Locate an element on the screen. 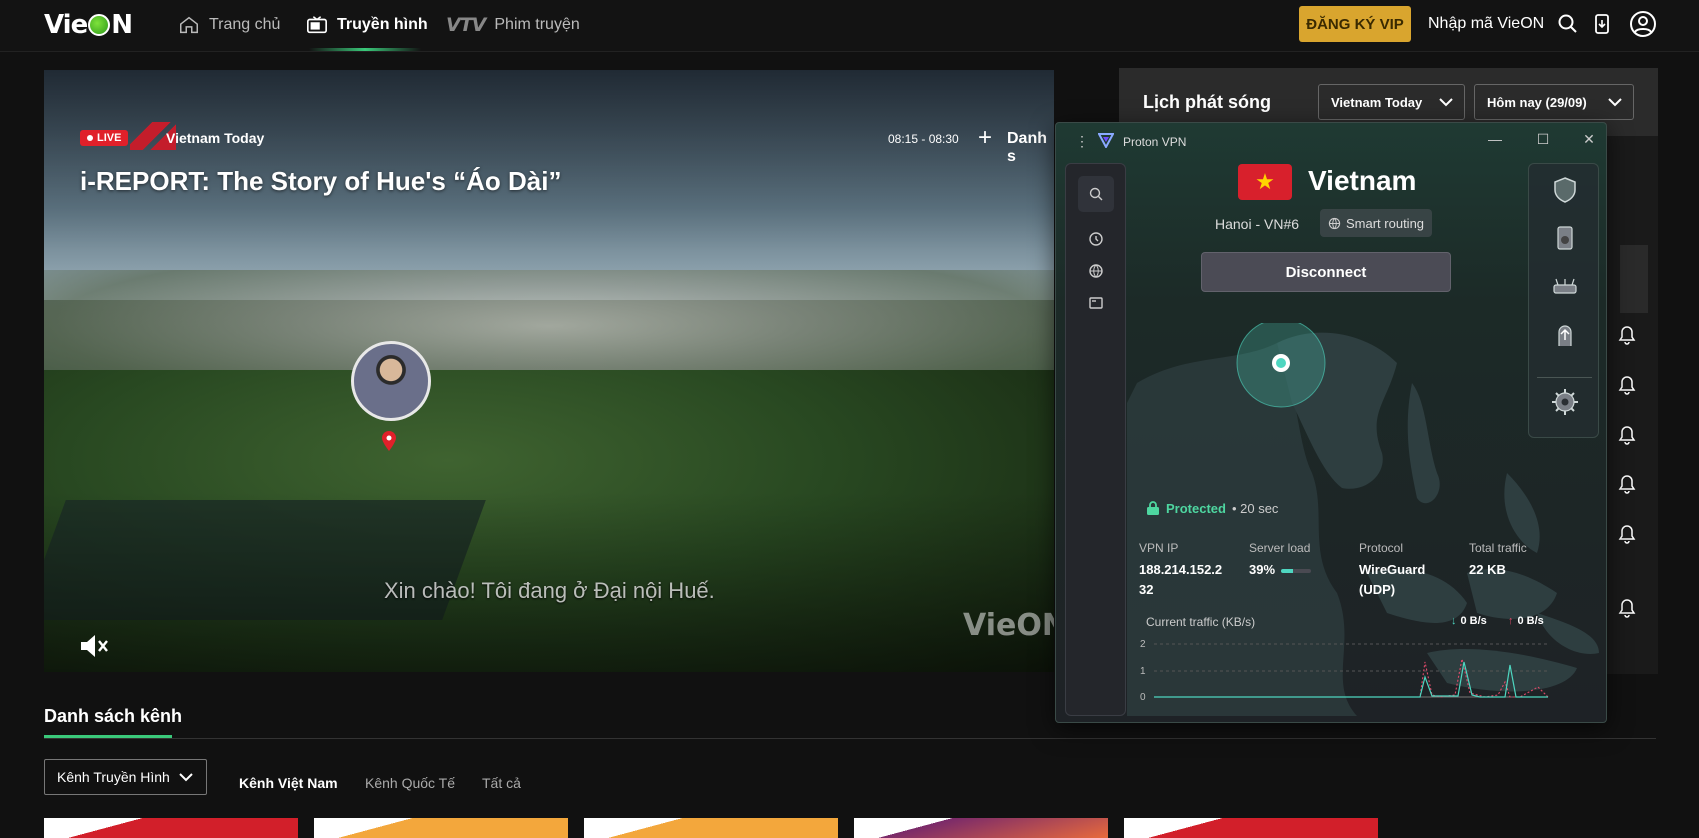 Image resolution: width=1699 pixels, height=838 pixels. maximize-icon: ☐ is located at coordinates (1543, 139).